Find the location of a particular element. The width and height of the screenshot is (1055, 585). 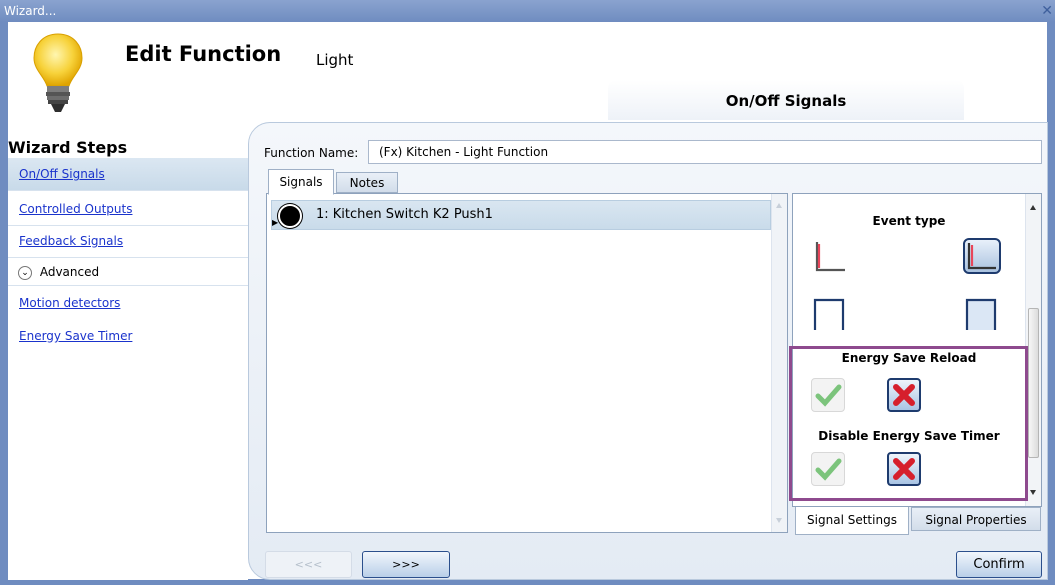

window-frame-right is located at coordinates (1051, 303).